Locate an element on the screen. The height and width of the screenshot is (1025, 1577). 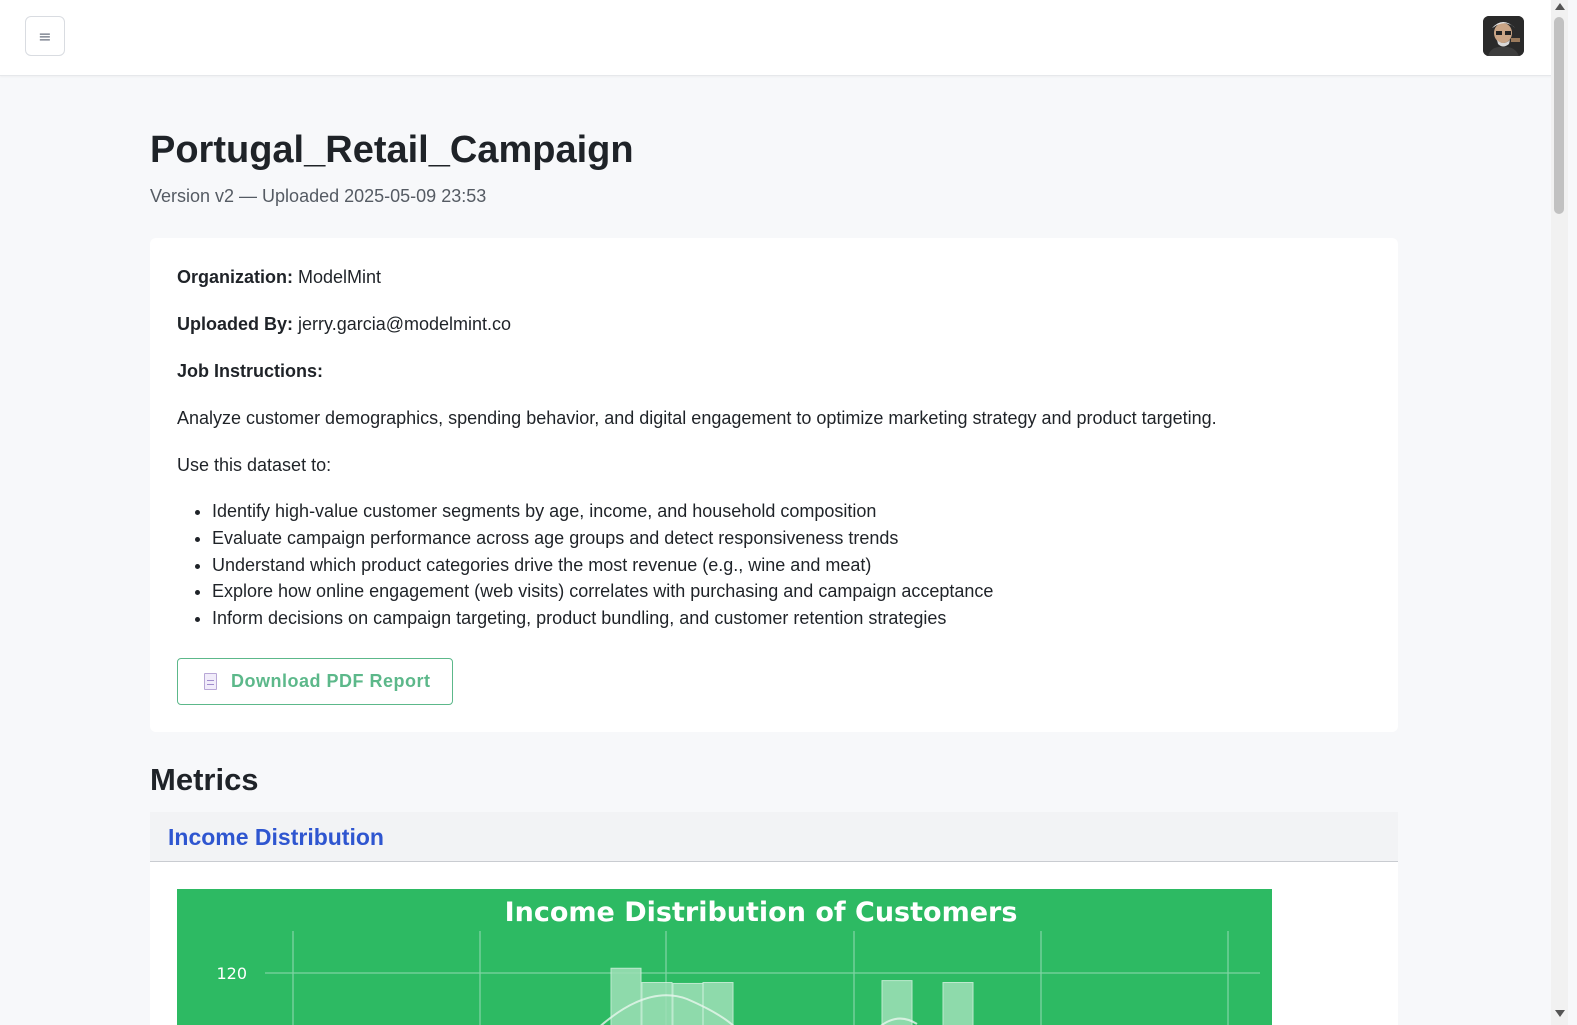
user-avatar is located at coordinates (1503, 36).